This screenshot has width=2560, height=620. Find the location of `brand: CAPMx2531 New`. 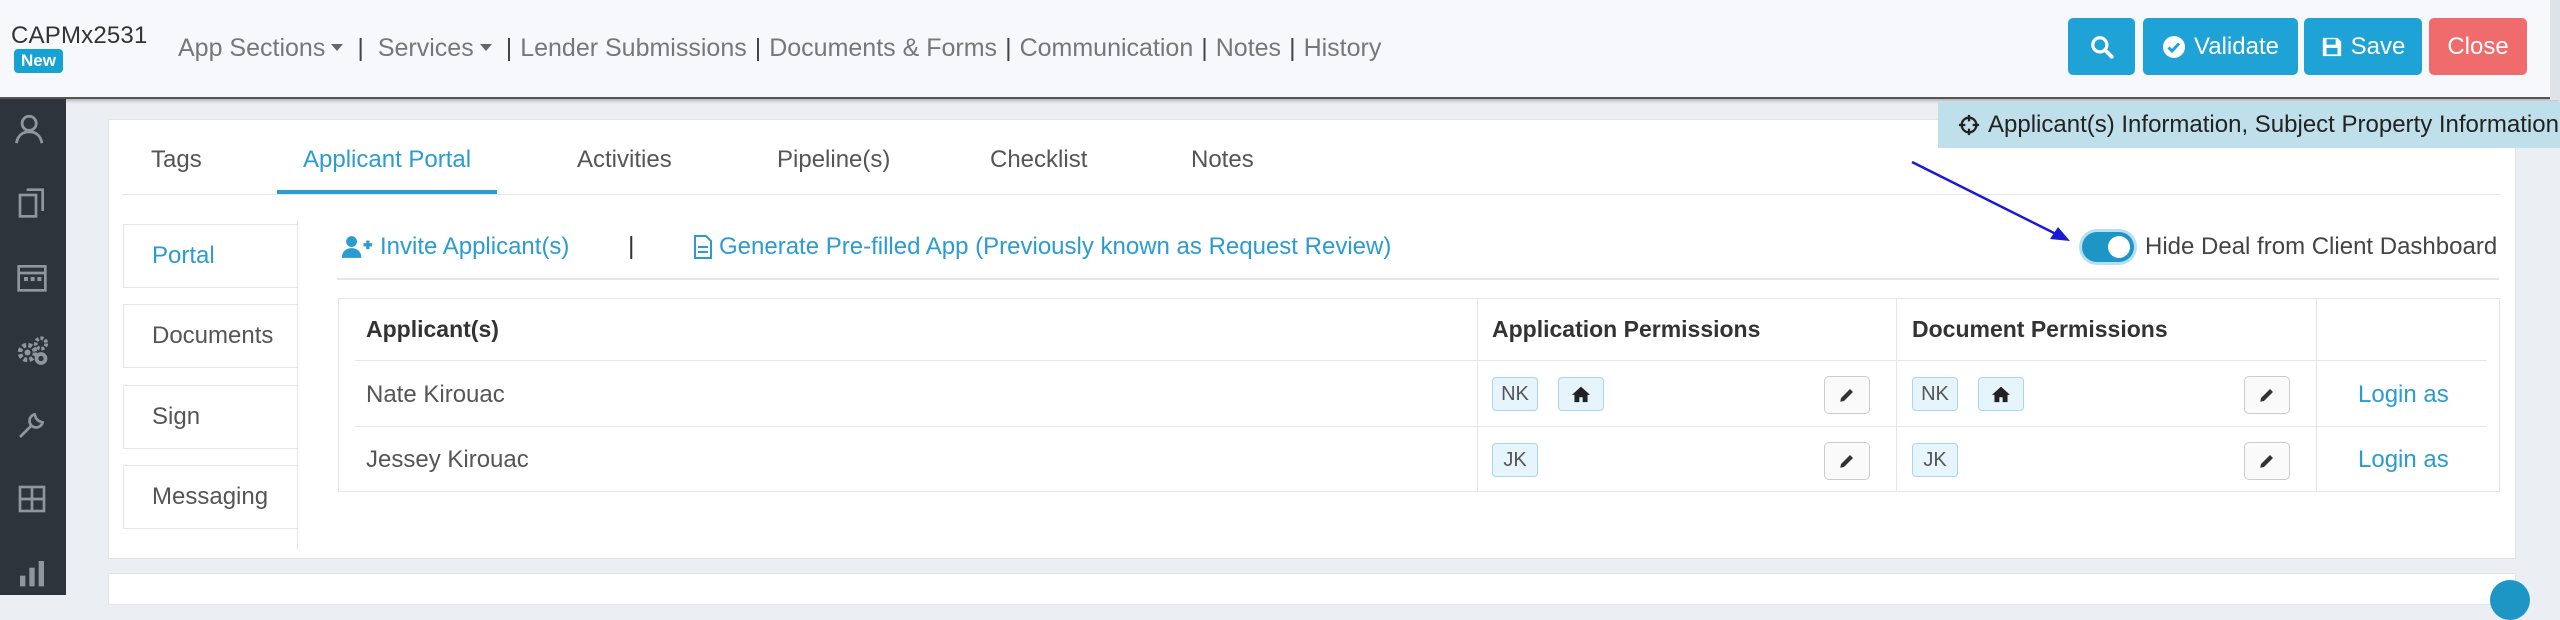

brand: CAPMx2531 New is located at coordinates (79, 47).